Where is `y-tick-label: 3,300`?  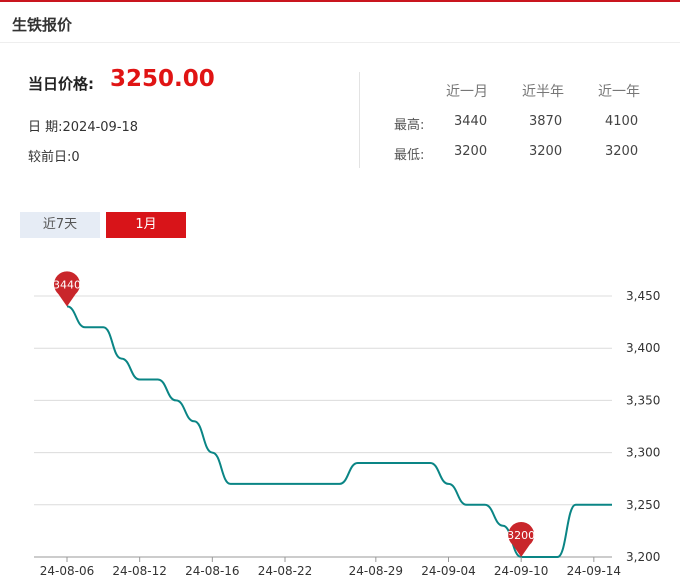
y-tick-label: 3,300 is located at coordinates (643, 453).